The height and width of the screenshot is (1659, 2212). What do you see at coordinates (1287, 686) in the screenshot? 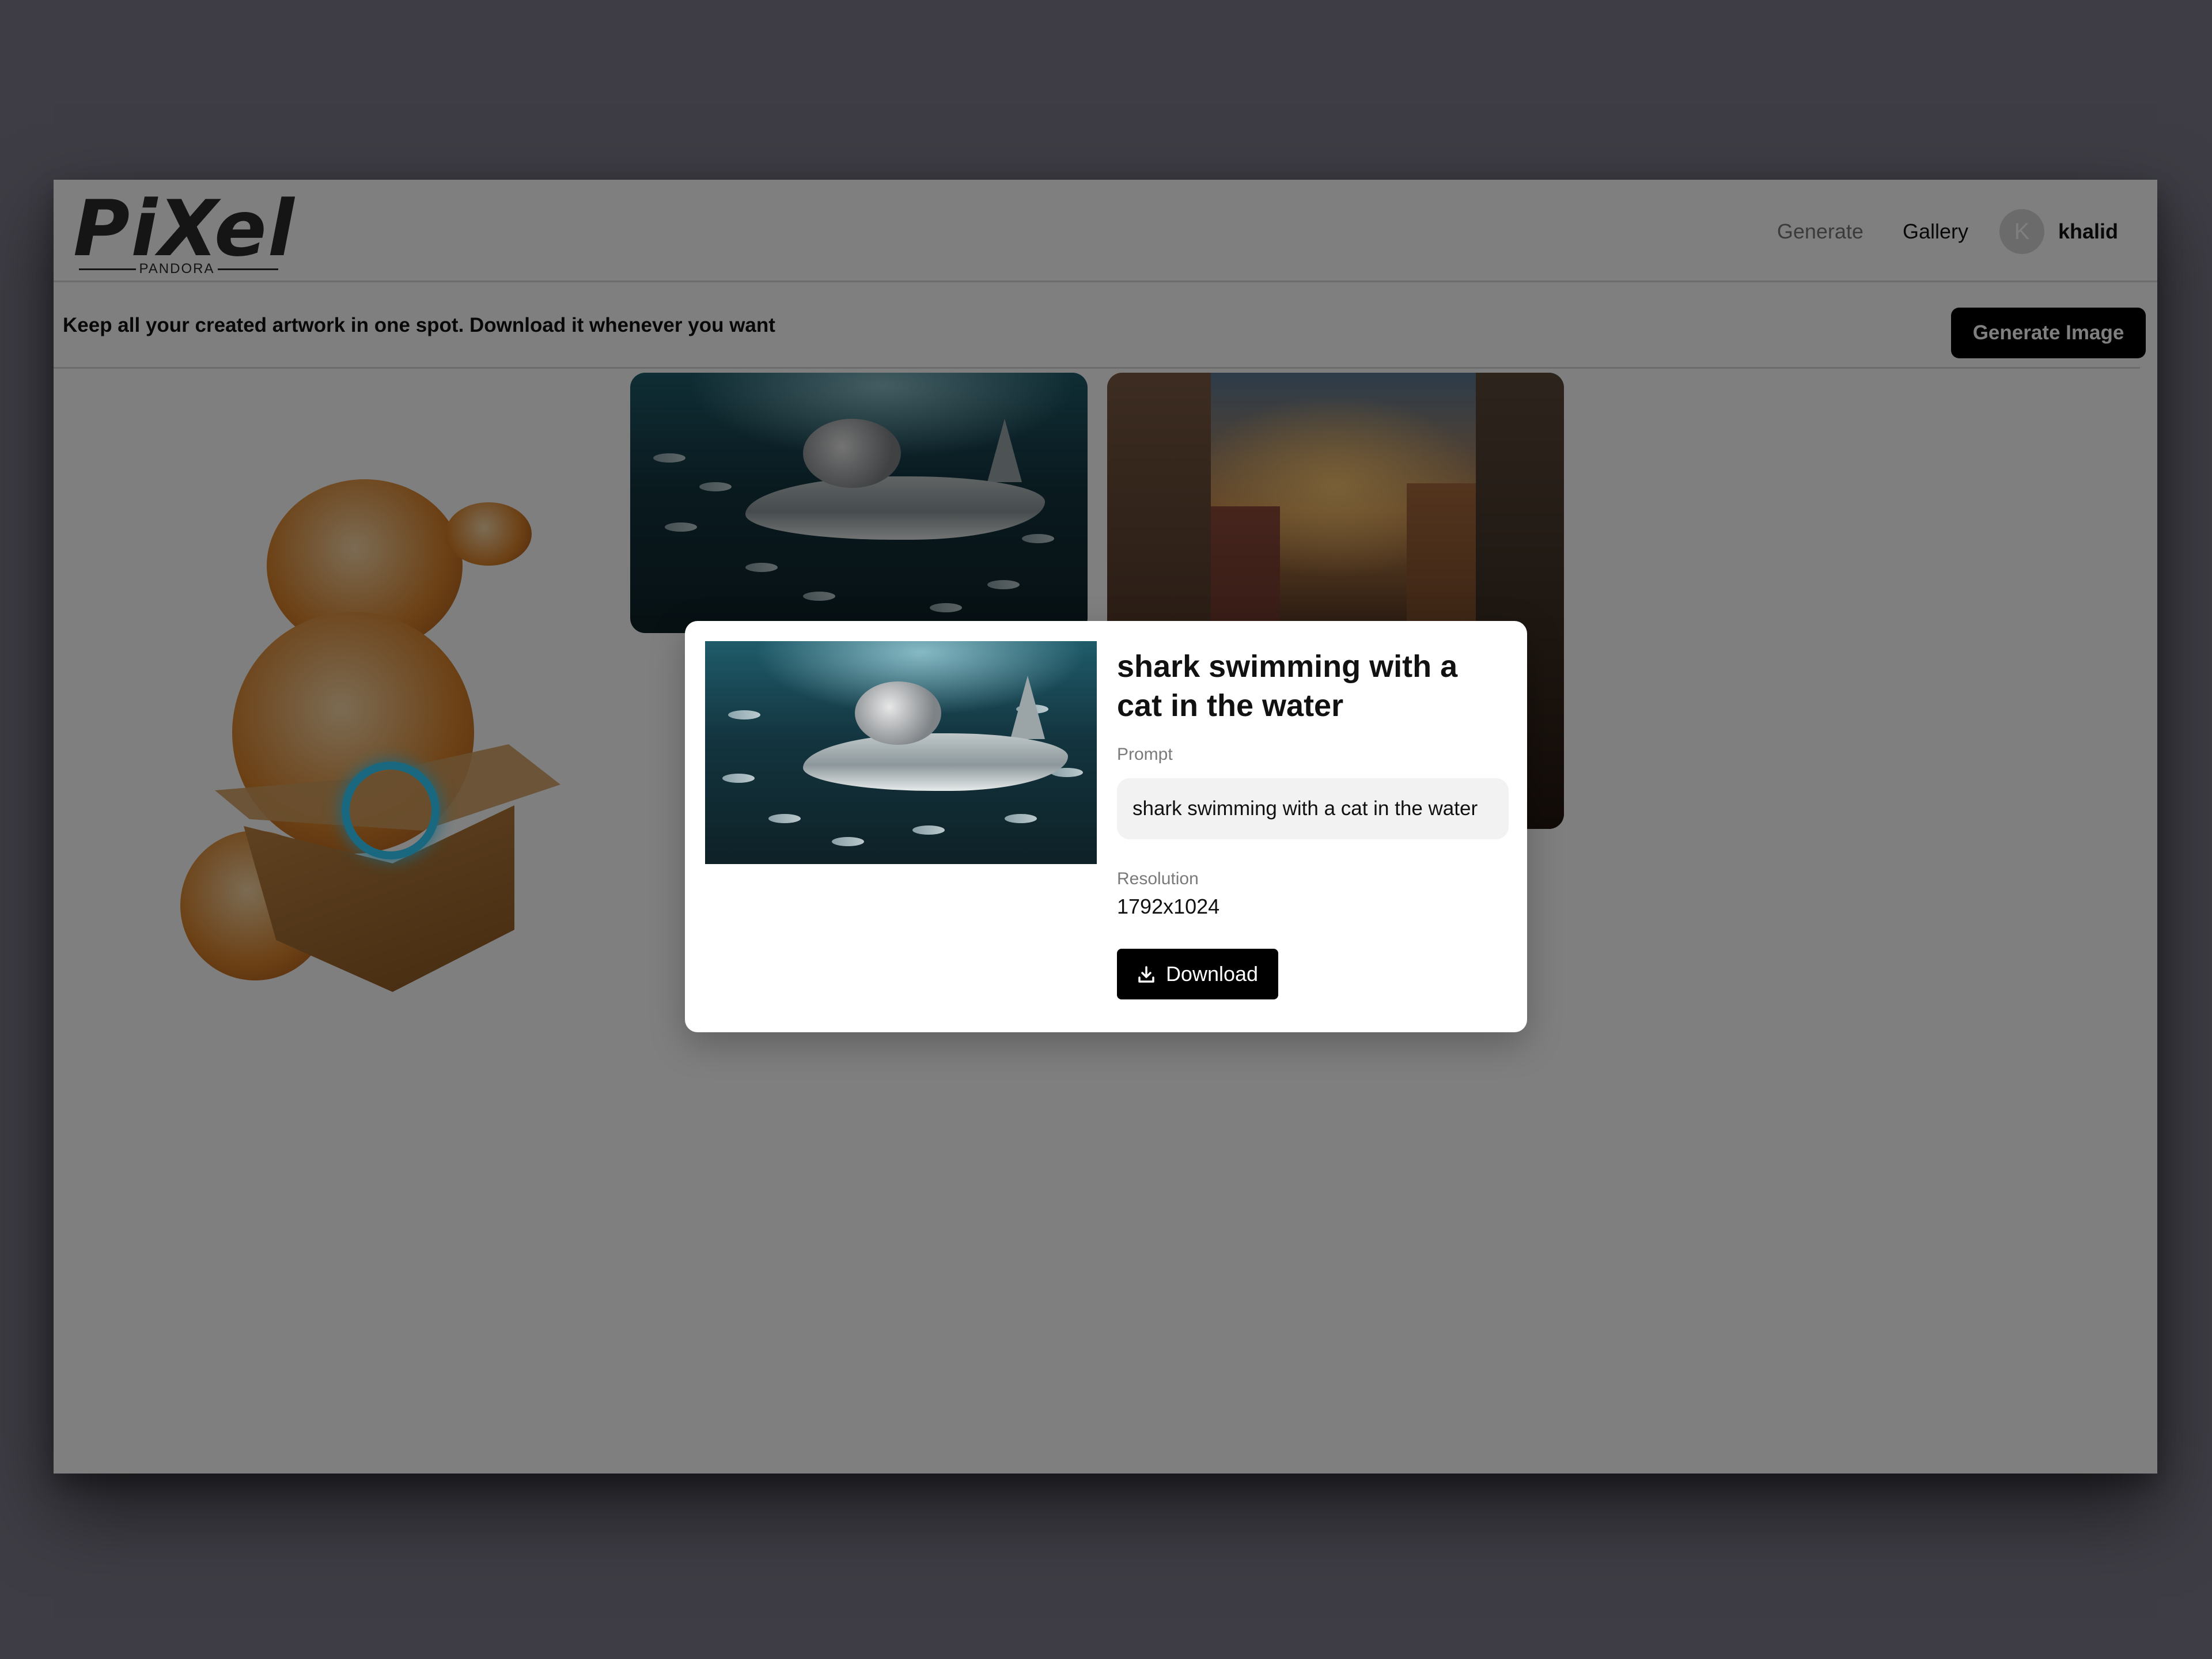
I see `modal-title: shark swimming with a cat in the water` at bounding box center [1287, 686].